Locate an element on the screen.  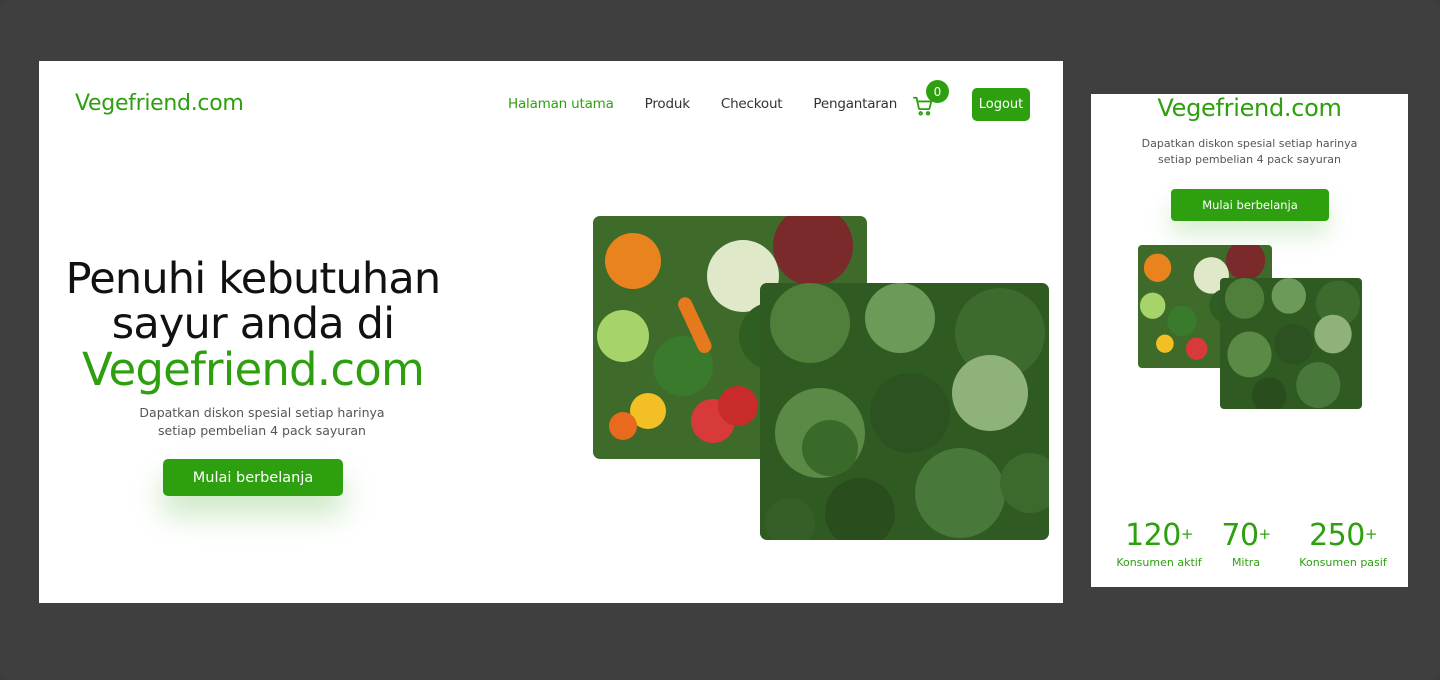
stat-label: Konsumen pasif is located at coordinates (1343, 562).